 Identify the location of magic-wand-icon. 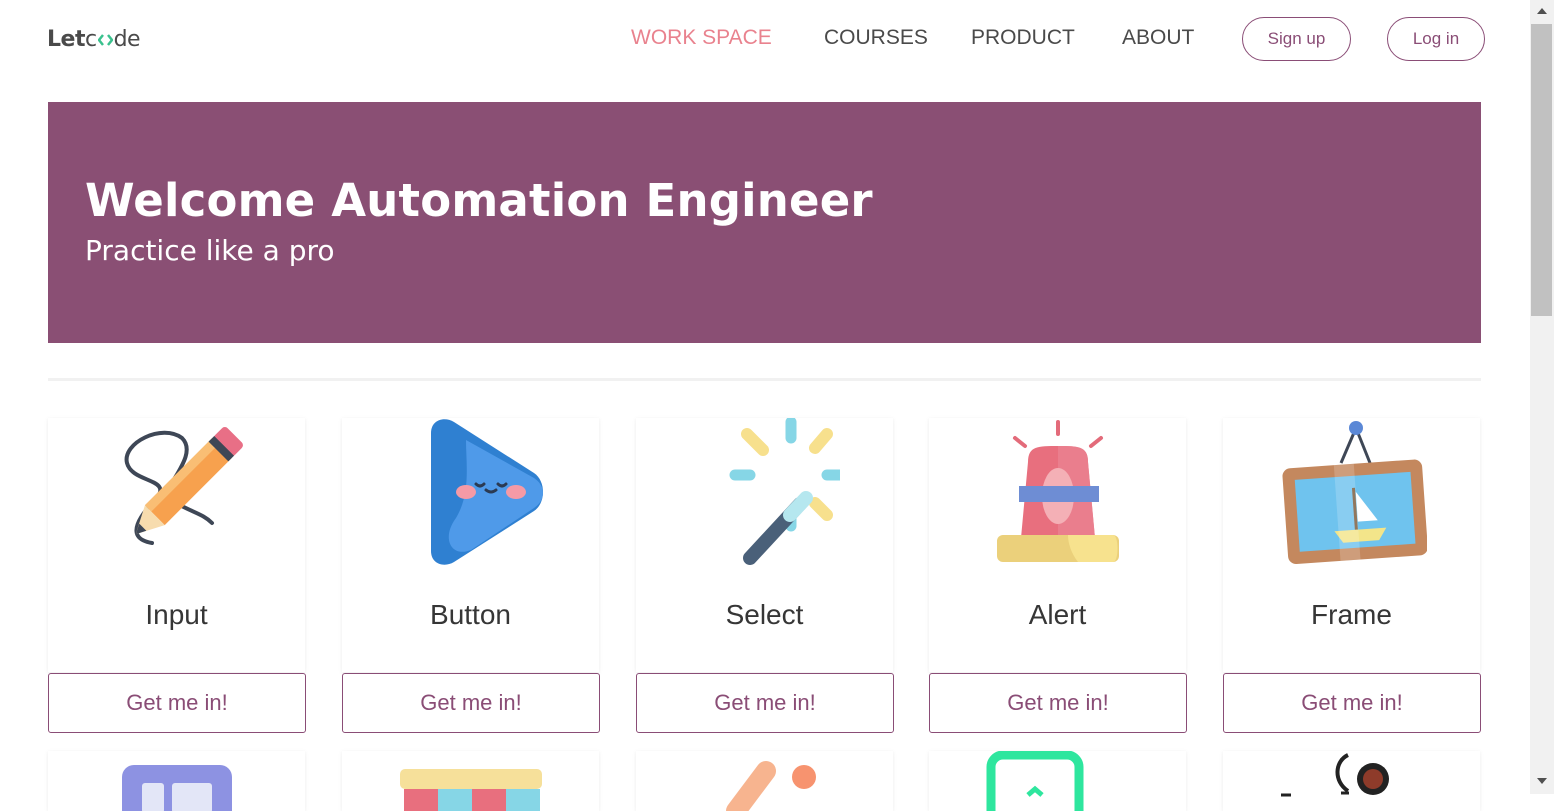
(784, 491).